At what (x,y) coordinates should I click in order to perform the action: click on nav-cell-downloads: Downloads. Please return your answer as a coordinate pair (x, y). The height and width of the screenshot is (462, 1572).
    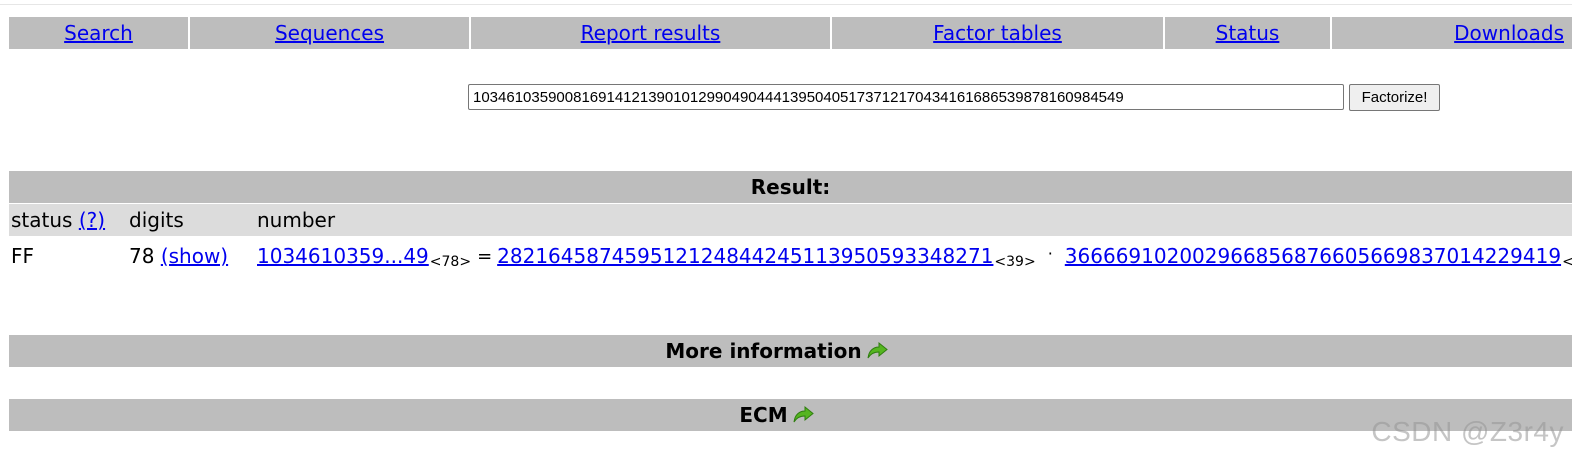
    Looking at the image, I should click on (1452, 33).